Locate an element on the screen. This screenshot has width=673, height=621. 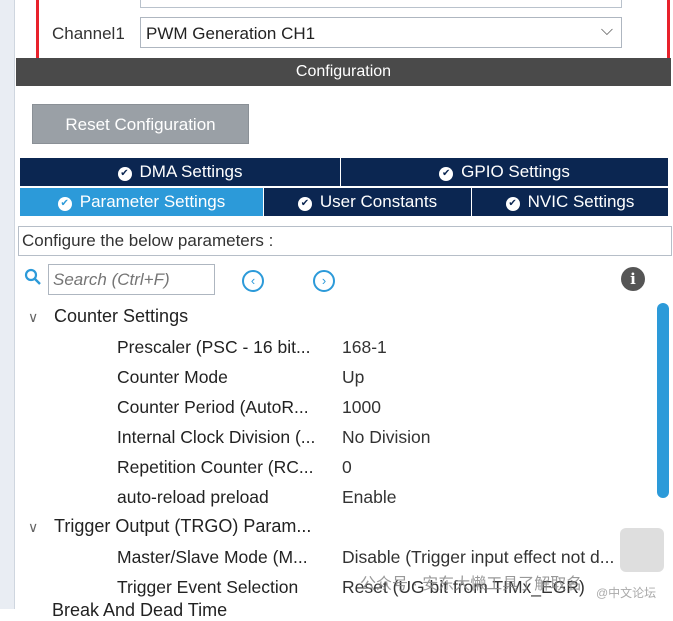
tab-nvic-settings: ✔ NVIC Settings is located at coordinates (570, 202).